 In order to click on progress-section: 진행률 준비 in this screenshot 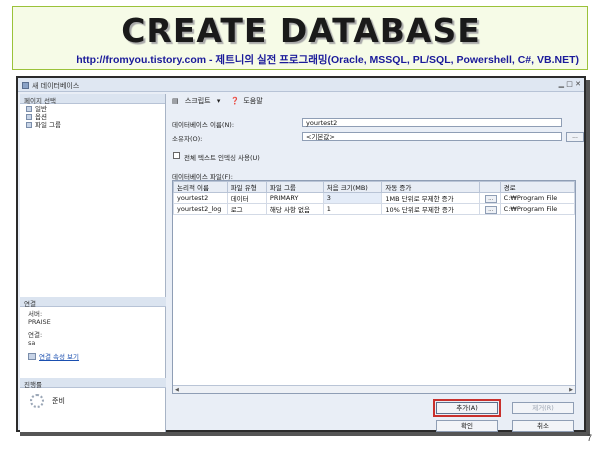, I will do `click(93, 396)`.